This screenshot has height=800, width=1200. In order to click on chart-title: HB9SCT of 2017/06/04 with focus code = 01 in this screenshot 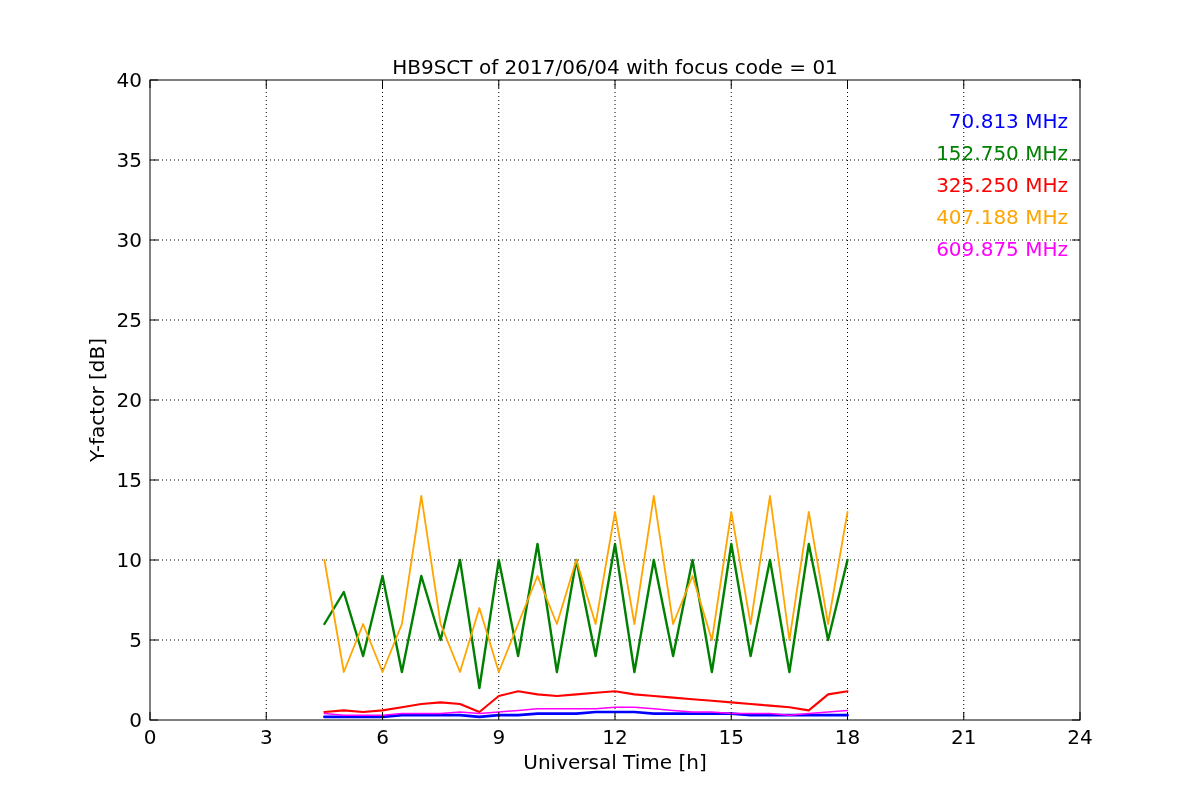, I will do `click(615, 67)`.